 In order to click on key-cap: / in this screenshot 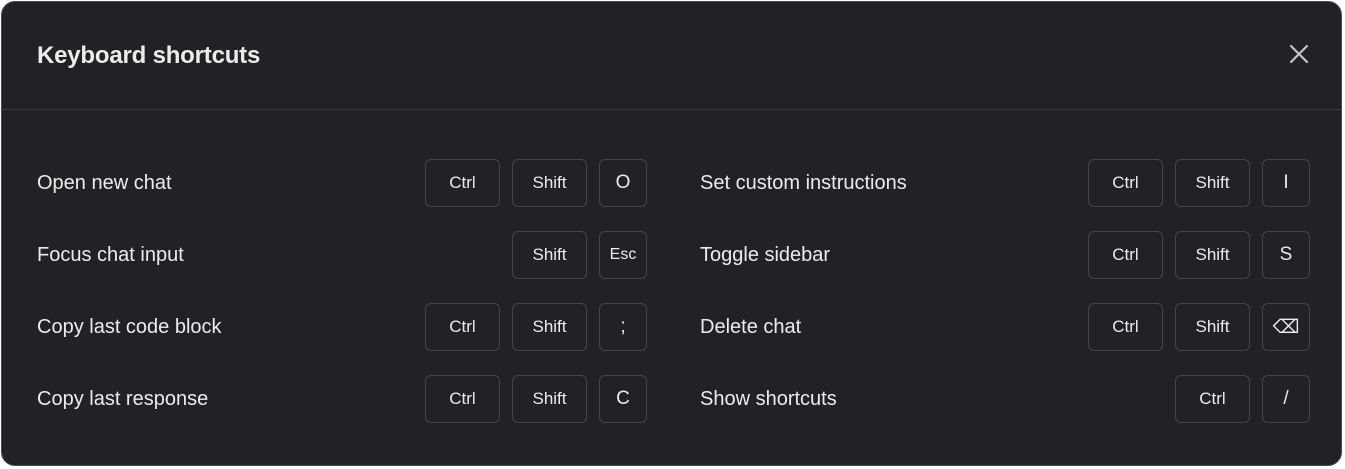, I will do `click(1286, 399)`.